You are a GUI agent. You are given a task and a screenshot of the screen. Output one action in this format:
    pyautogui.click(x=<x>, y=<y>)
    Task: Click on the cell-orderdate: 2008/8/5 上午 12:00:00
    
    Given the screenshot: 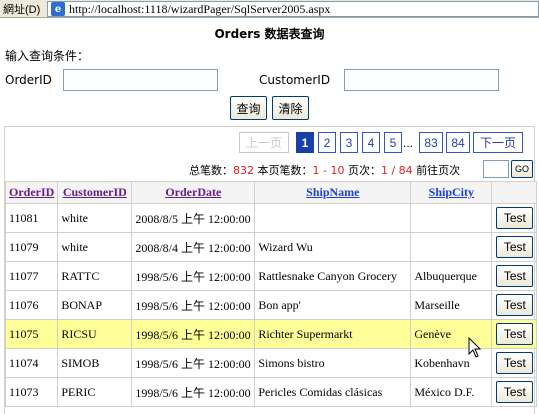 What is the action you would take?
    pyautogui.click(x=193, y=218)
    